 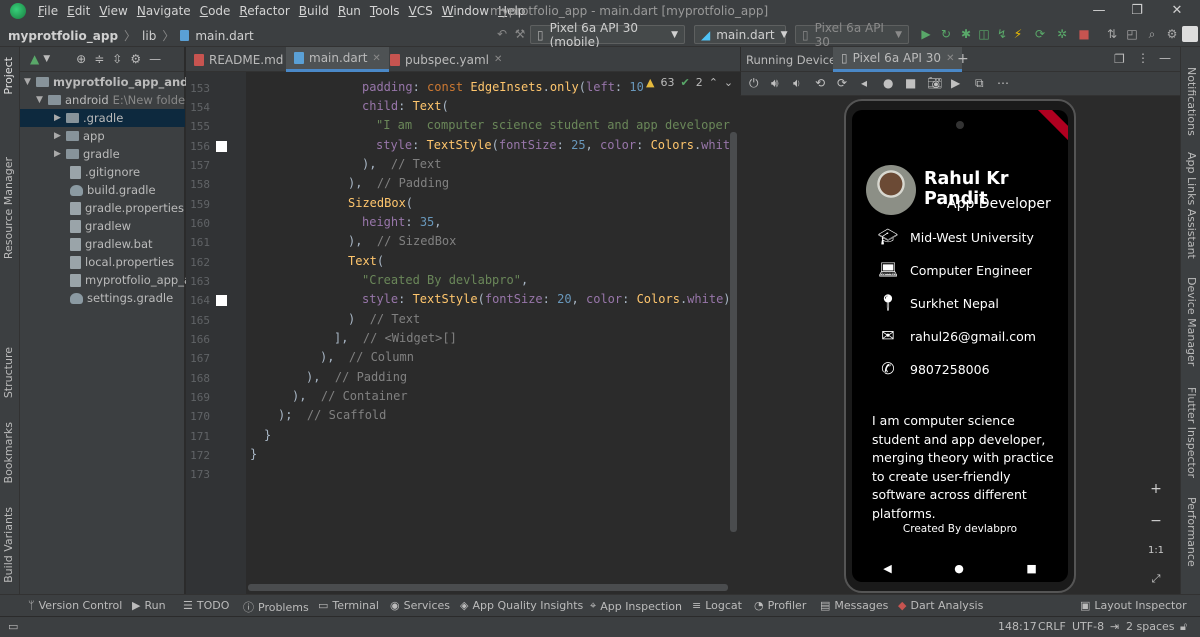 What do you see at coordinates (775, 83) in the screenshot?
I see `volume-up-icon: 🔊︎` at bounding box center [775, 83].